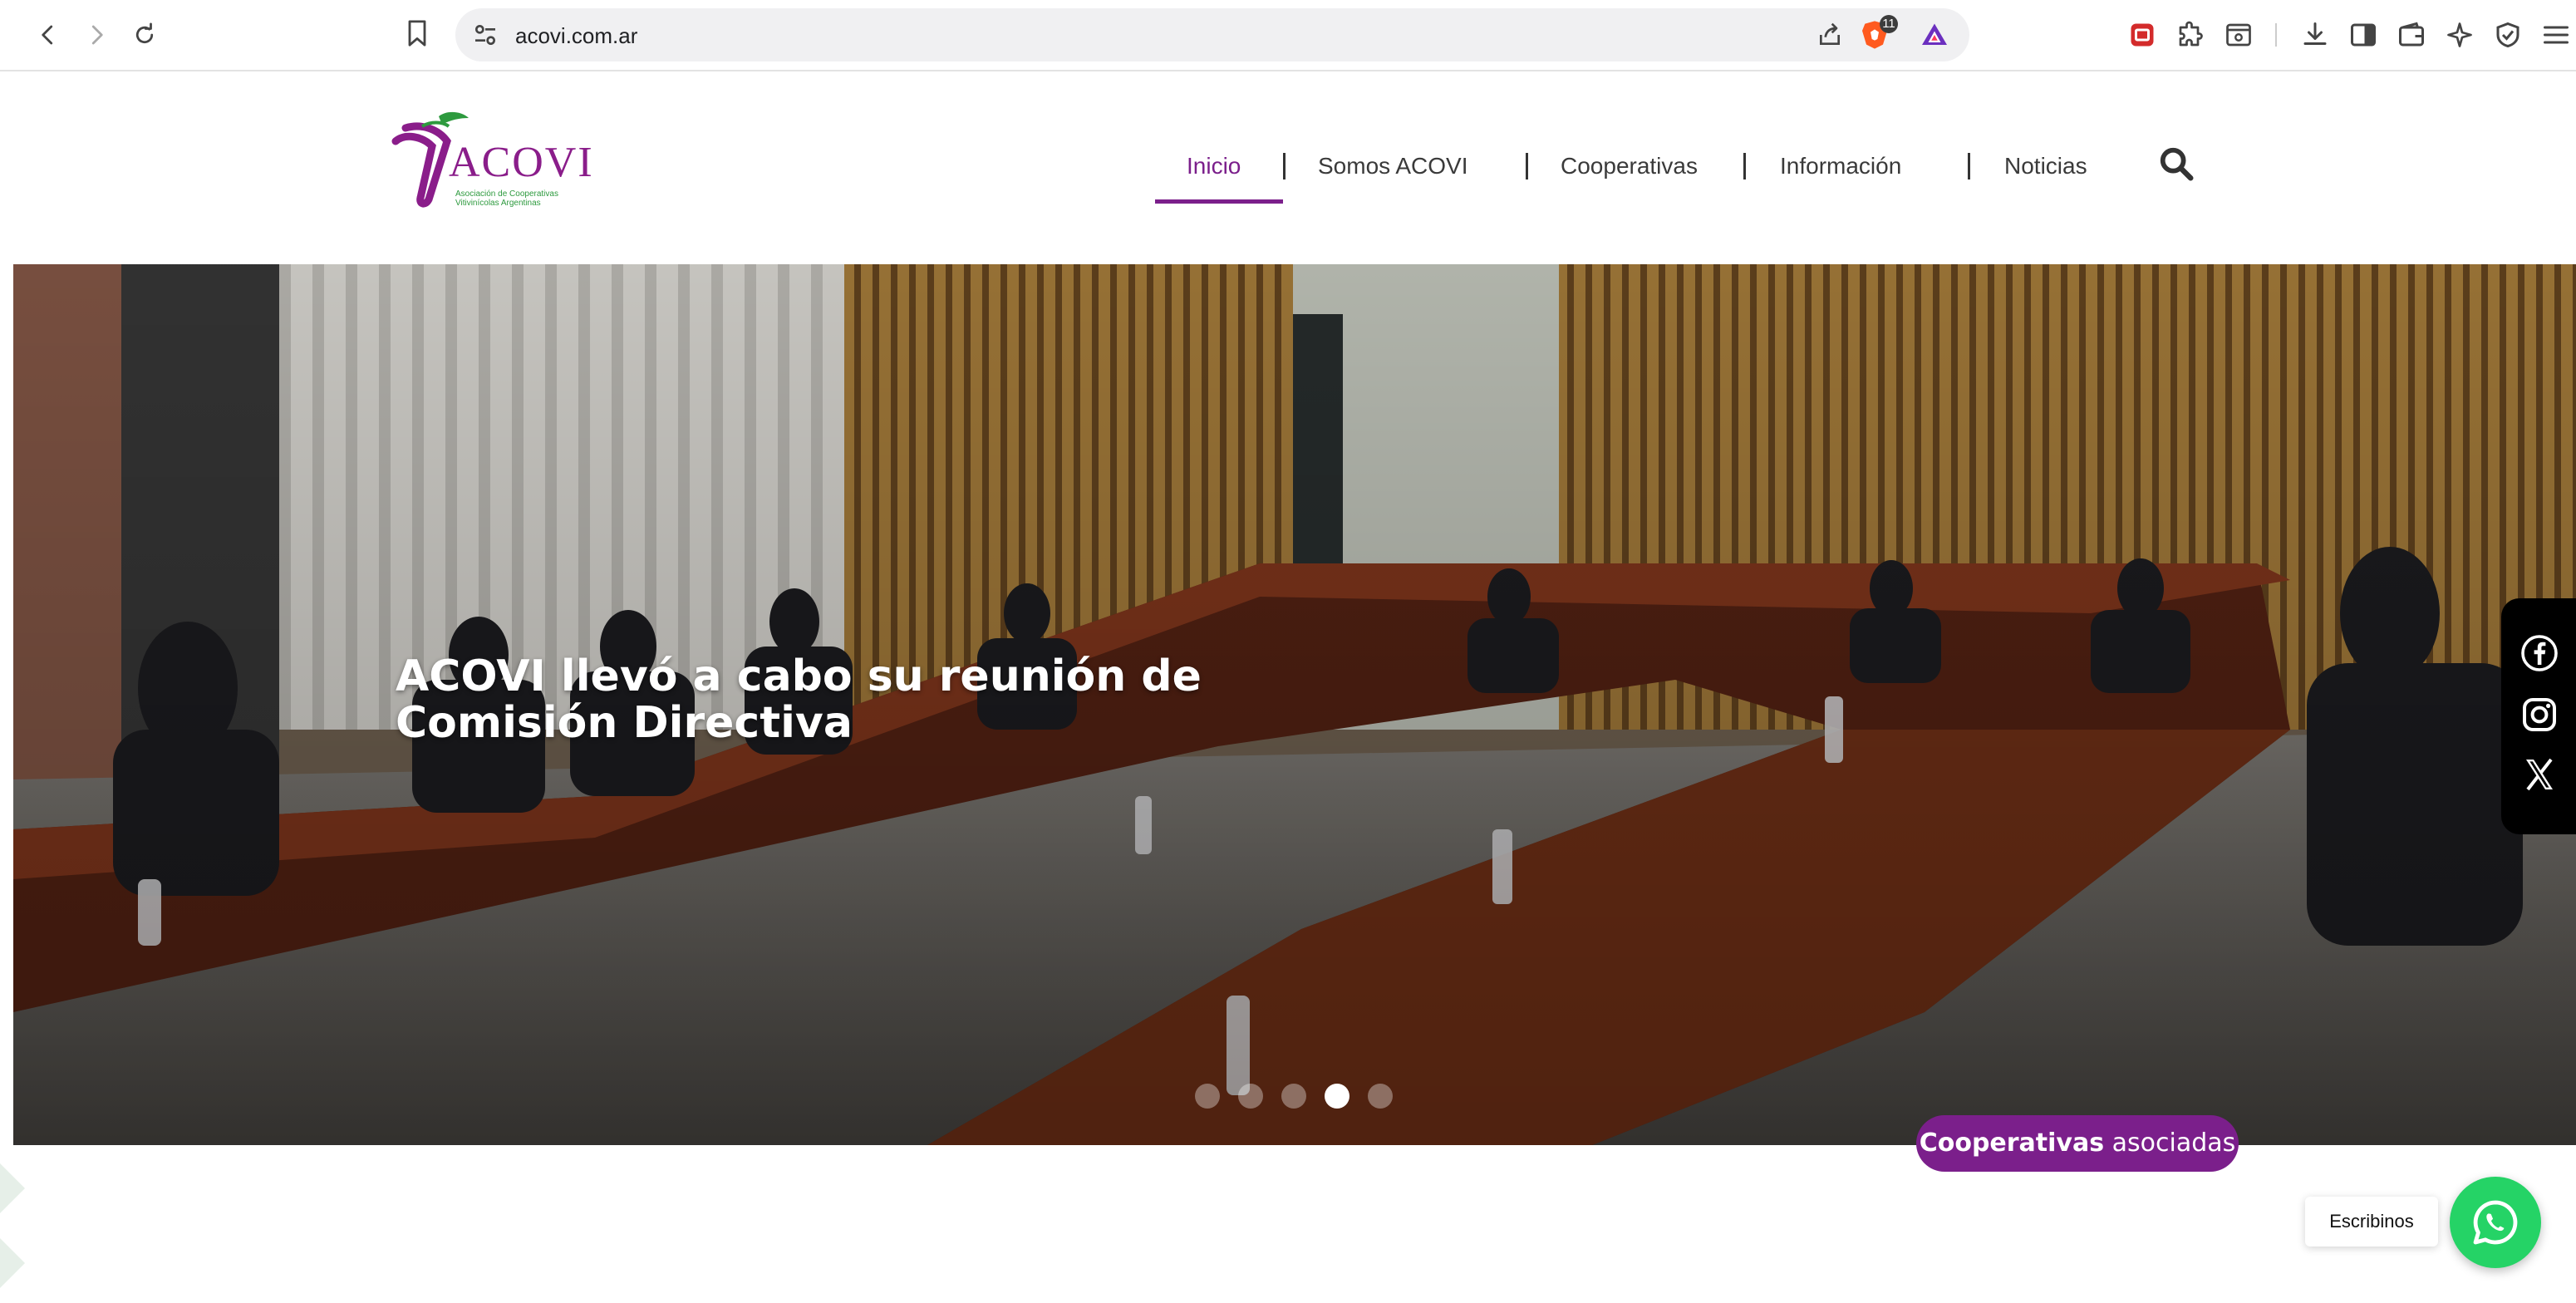  I want to click on forward-button, so click(96, 35).